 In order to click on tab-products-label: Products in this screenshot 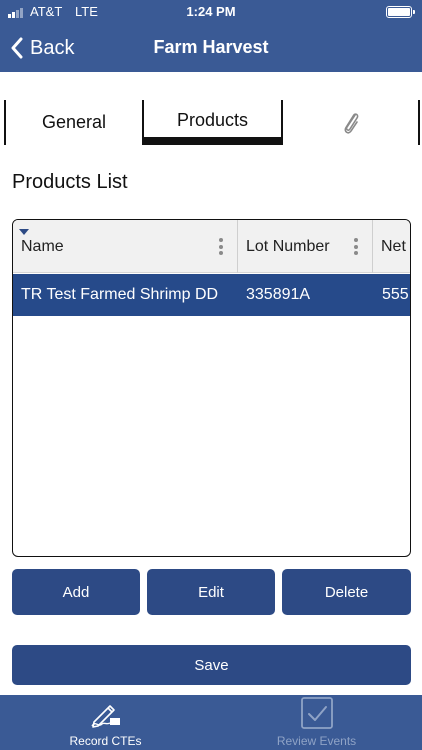, I will do `click(212, 120)`.